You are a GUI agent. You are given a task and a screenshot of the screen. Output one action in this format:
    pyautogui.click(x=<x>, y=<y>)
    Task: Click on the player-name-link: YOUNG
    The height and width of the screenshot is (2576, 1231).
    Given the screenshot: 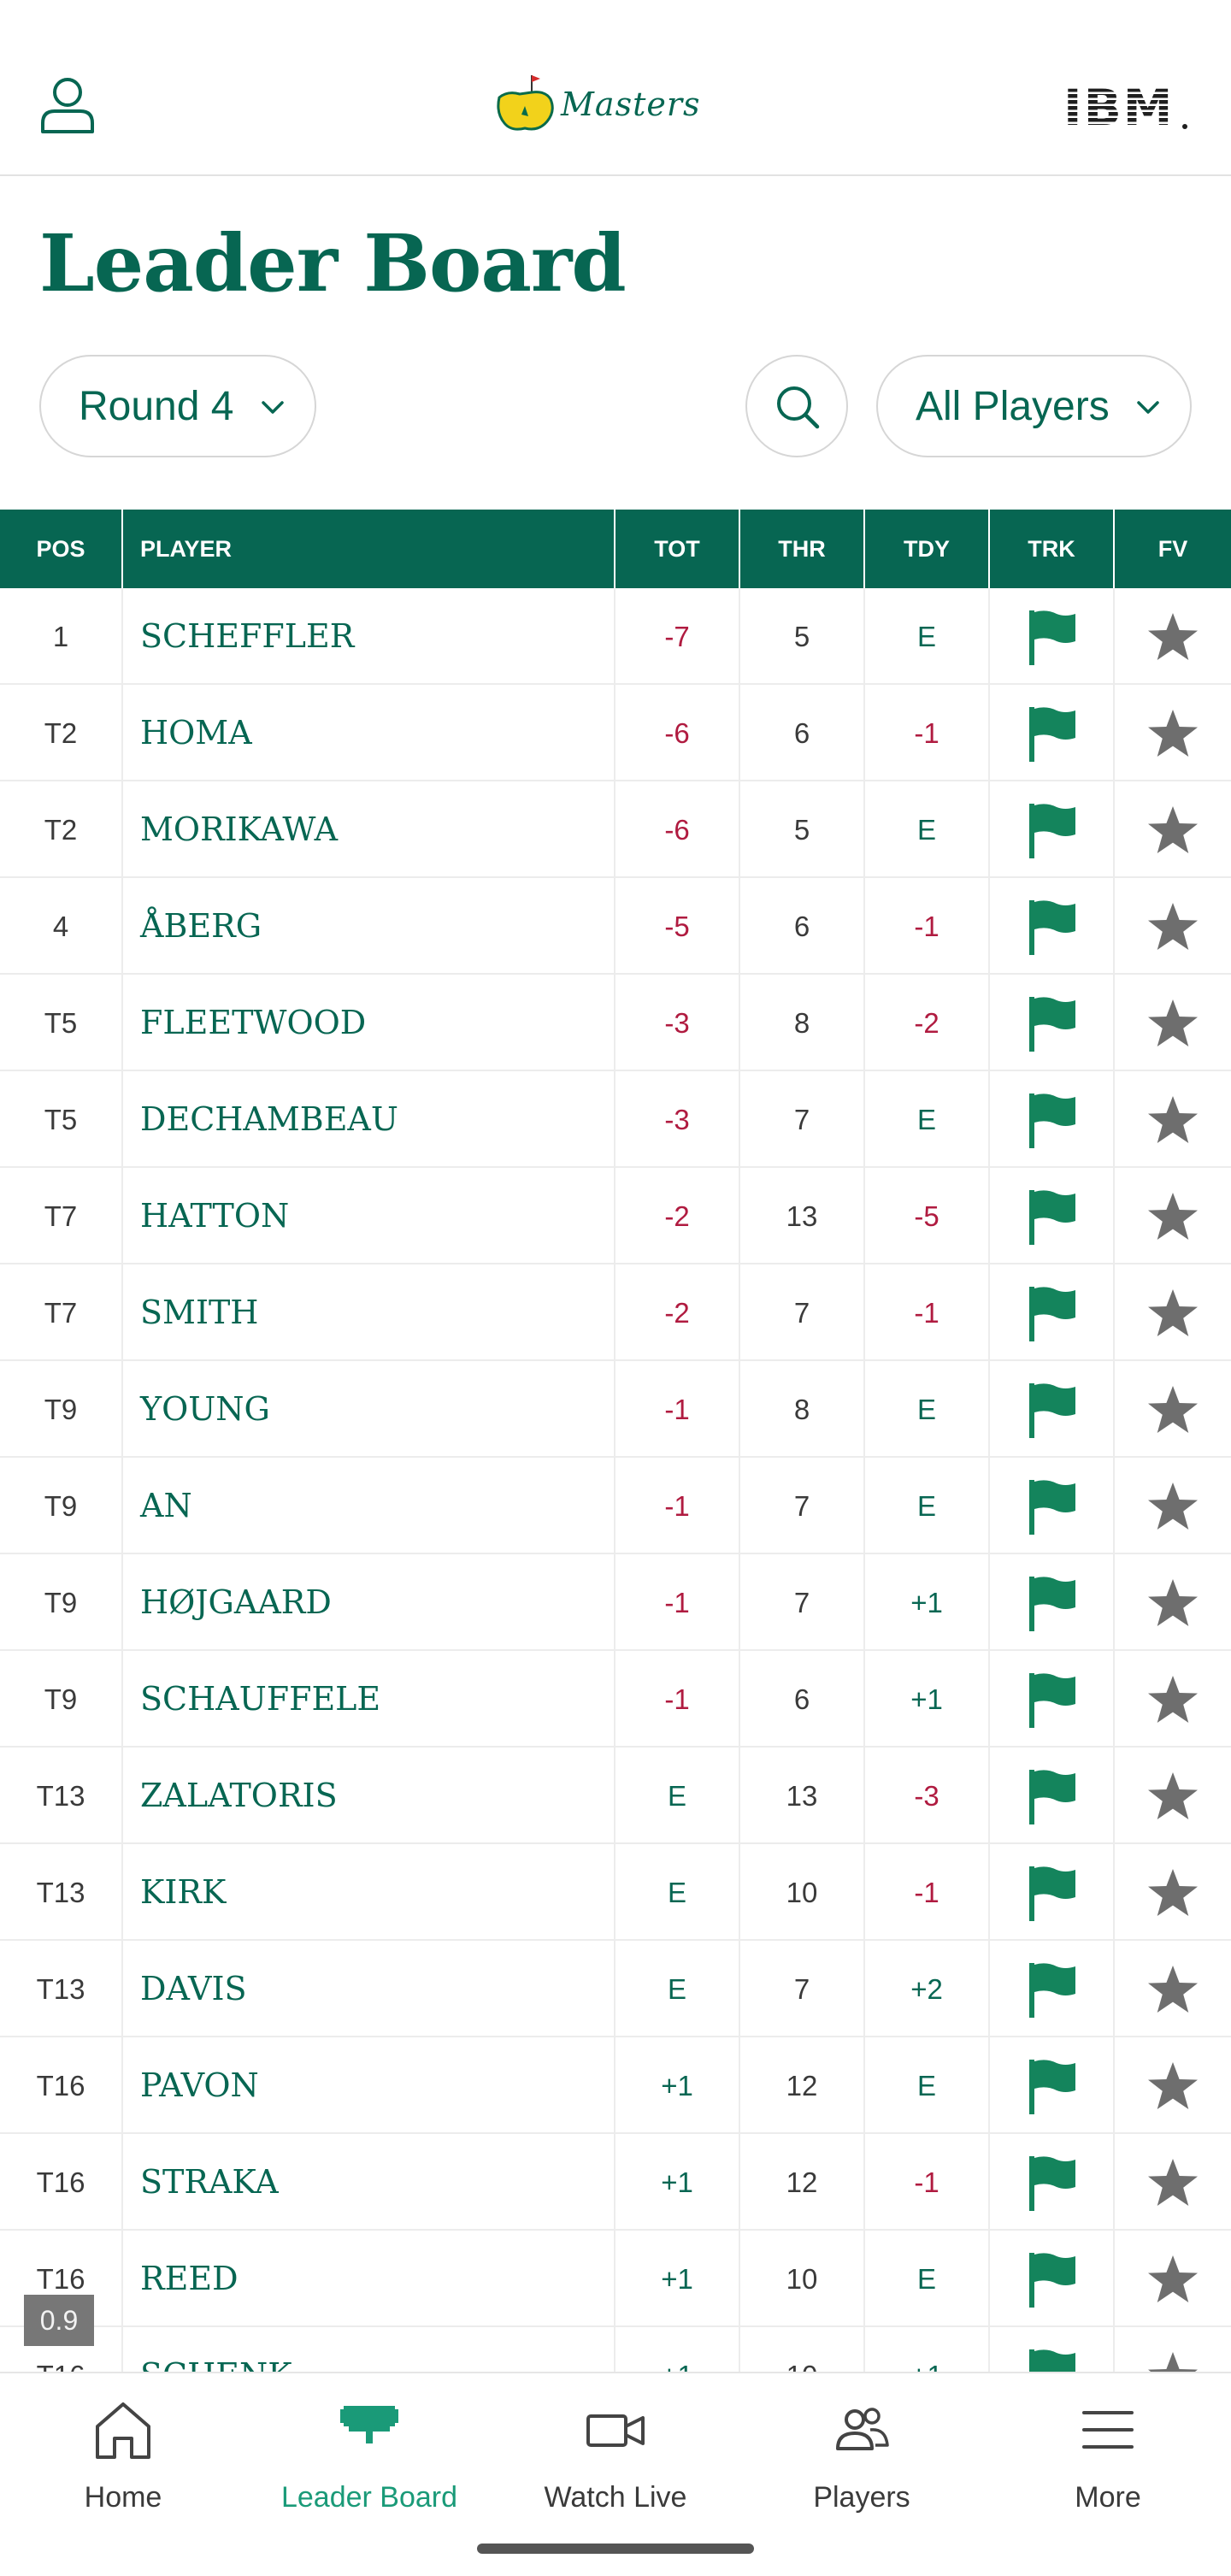 What is the action you would take?
    pyautogui.click(x=369, y=1410)
    